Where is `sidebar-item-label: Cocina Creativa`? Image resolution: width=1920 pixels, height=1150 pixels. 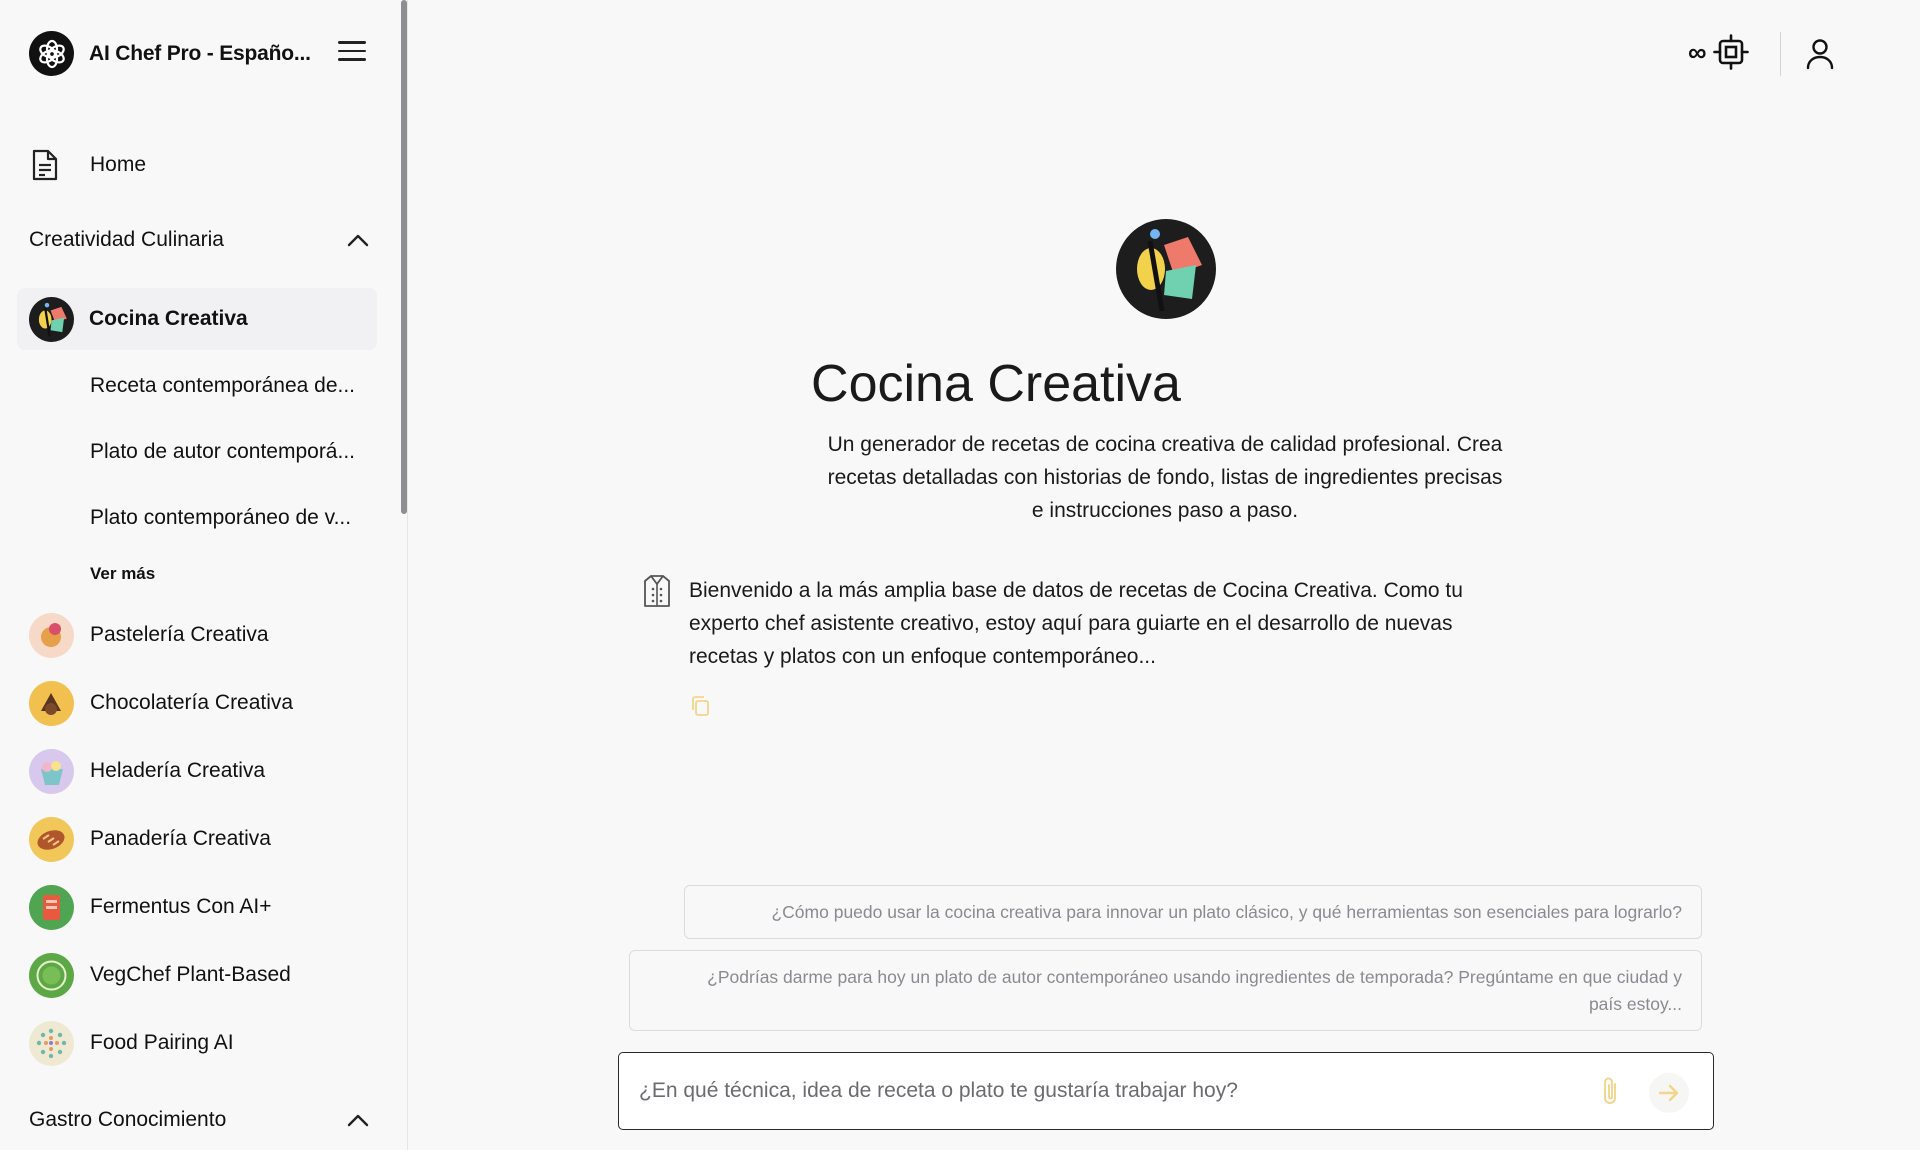
sidebar-item-label: Cocina Creativa is located at coordinates (168, 318).